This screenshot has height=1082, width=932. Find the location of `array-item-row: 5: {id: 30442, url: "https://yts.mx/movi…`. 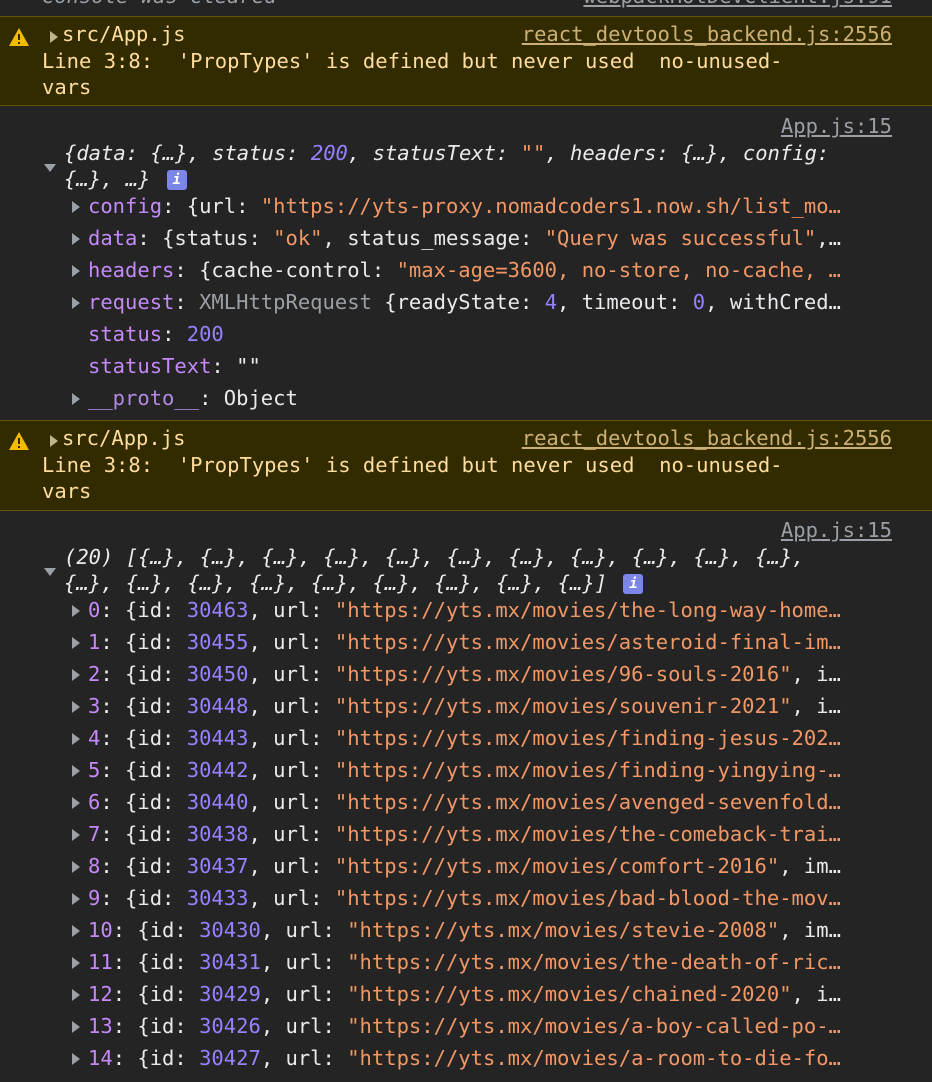

array-item-row: 5: {id: 30442, url: "https://yts.mx/movi… is located at coordinates (492, 770).